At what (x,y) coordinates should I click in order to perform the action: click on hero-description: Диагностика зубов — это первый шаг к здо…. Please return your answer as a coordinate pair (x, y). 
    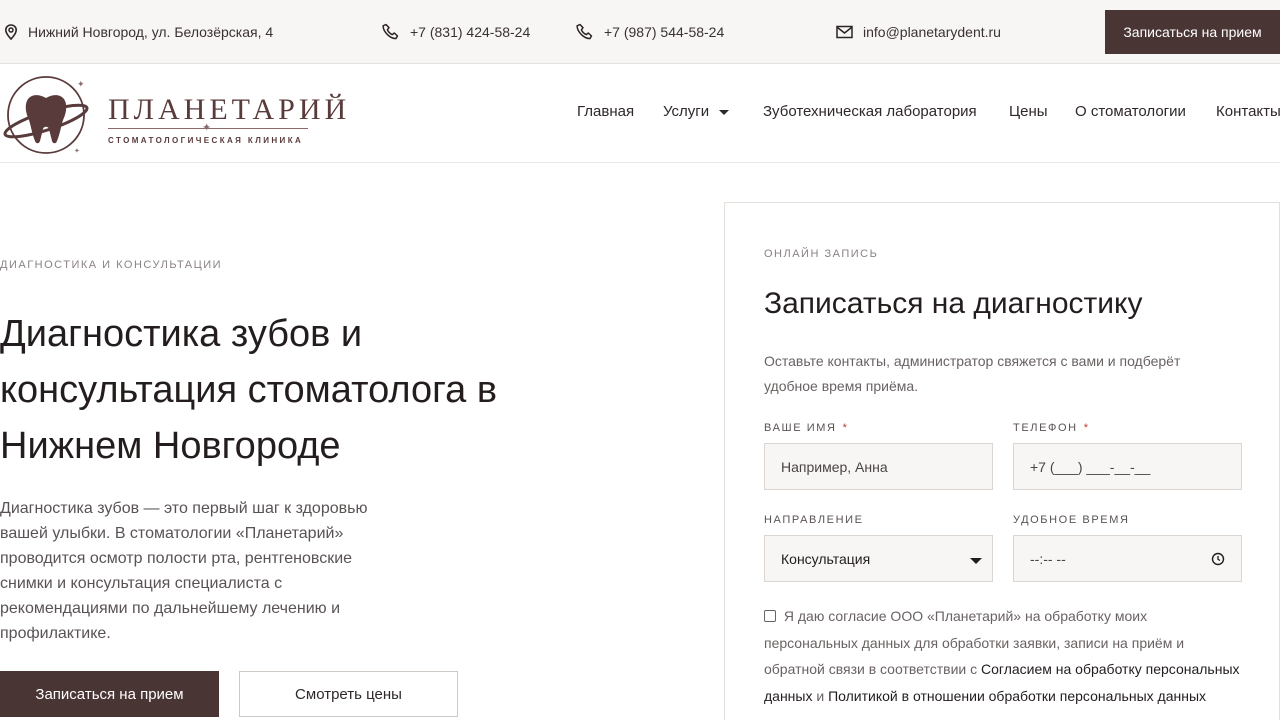
    Looking at the image, I should click on (184, 571).